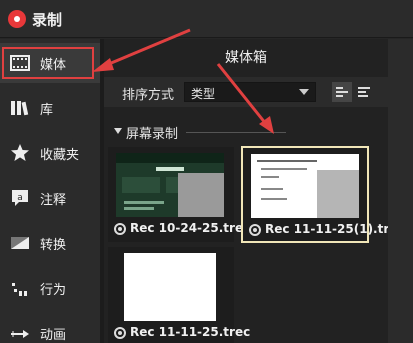 This screenshot has width=413, height=343. I want to click on sidebar-item-transitions: 转换, so click(50, 243).